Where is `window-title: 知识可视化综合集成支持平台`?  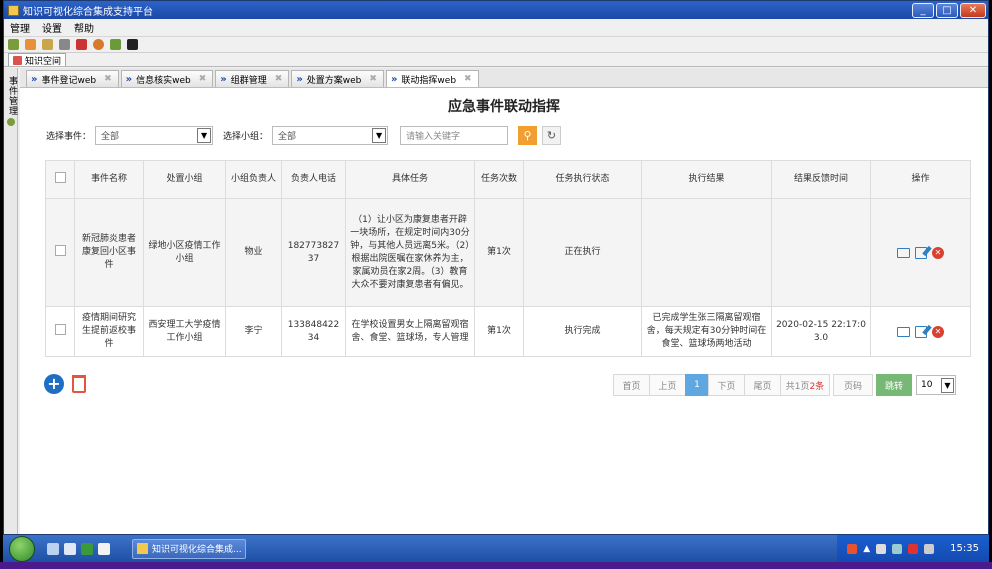
window-title: 知识可视化综合集成支持平台 is located at coordinates (88, 12).